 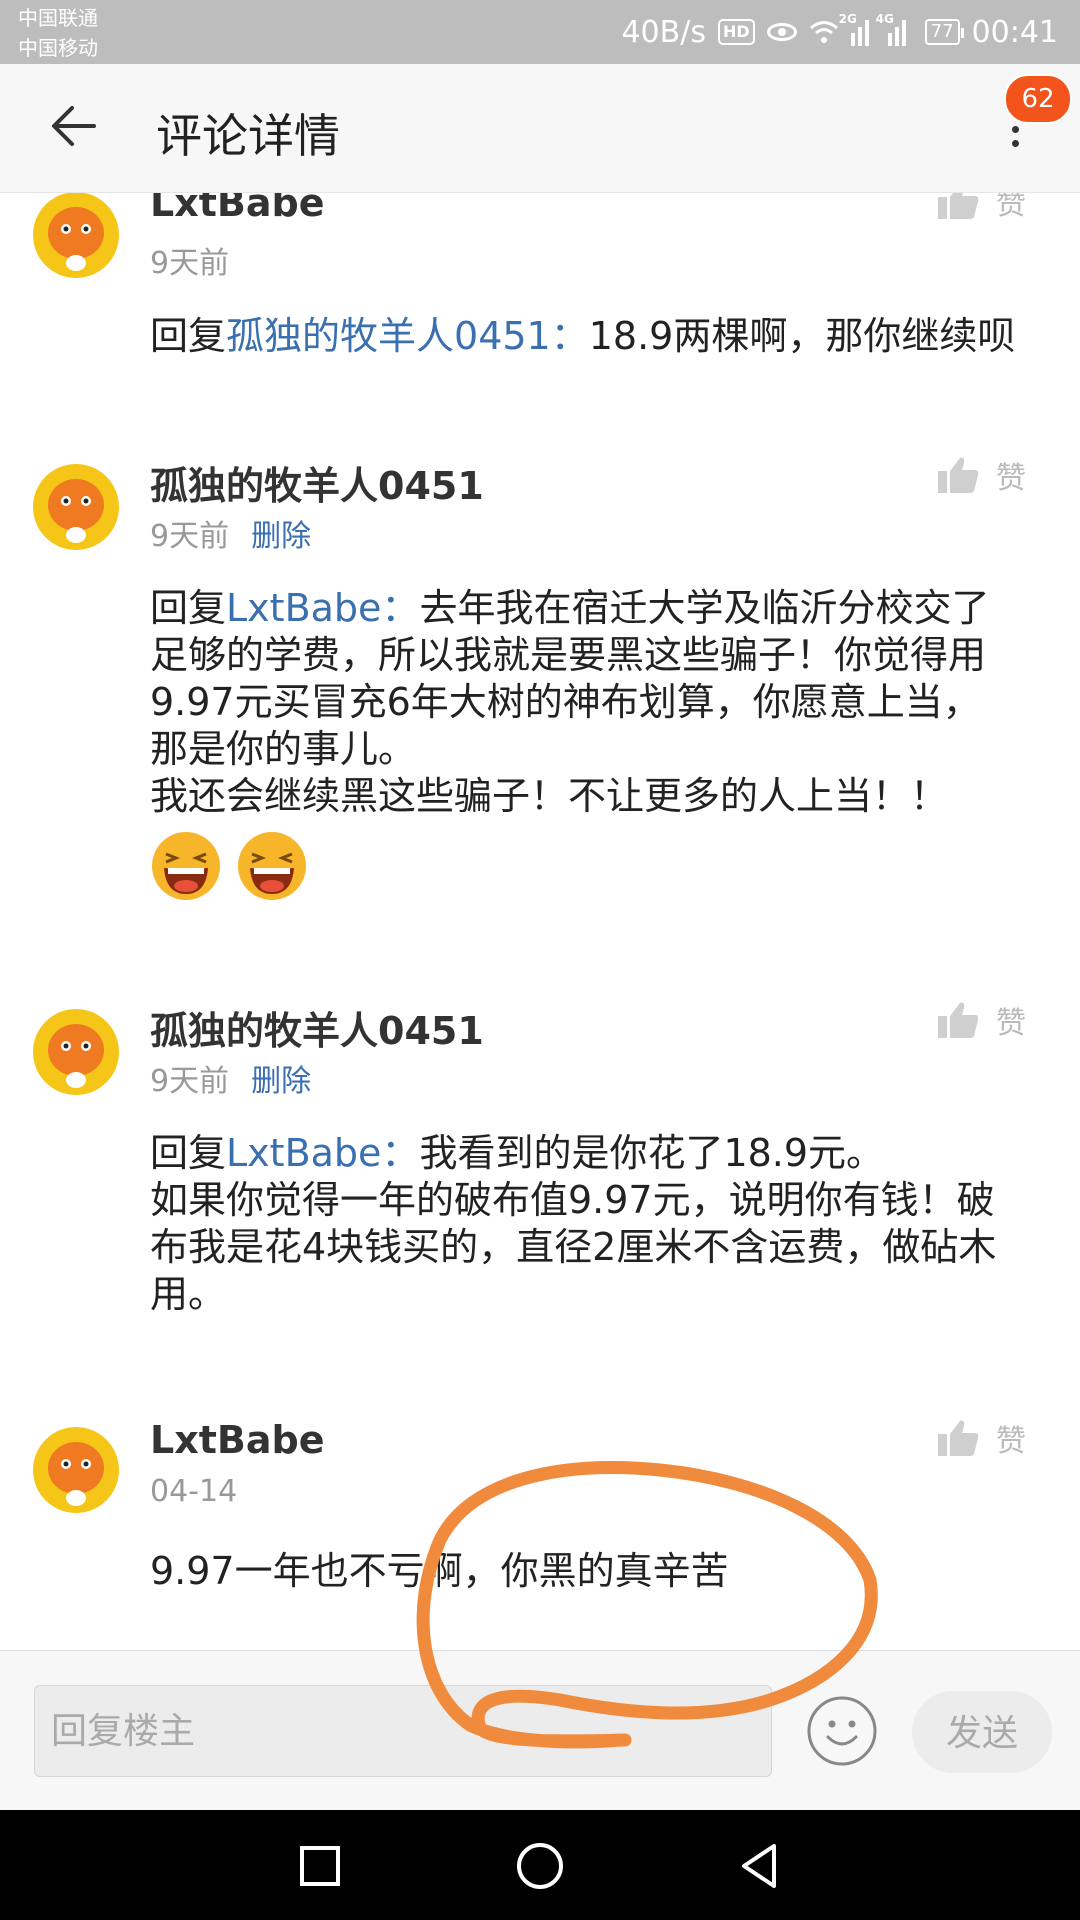 I want to click on system-nav-bar, so click(x=540, y=1865).